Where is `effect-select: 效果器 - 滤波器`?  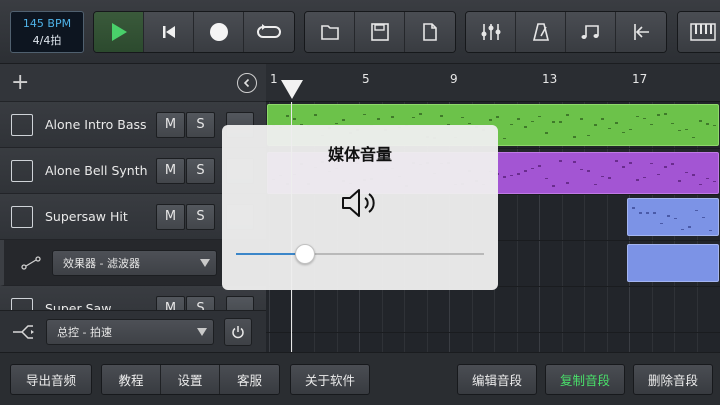 effect-select: 效果器 - 滤波器 is located at coordinates (134, 262).